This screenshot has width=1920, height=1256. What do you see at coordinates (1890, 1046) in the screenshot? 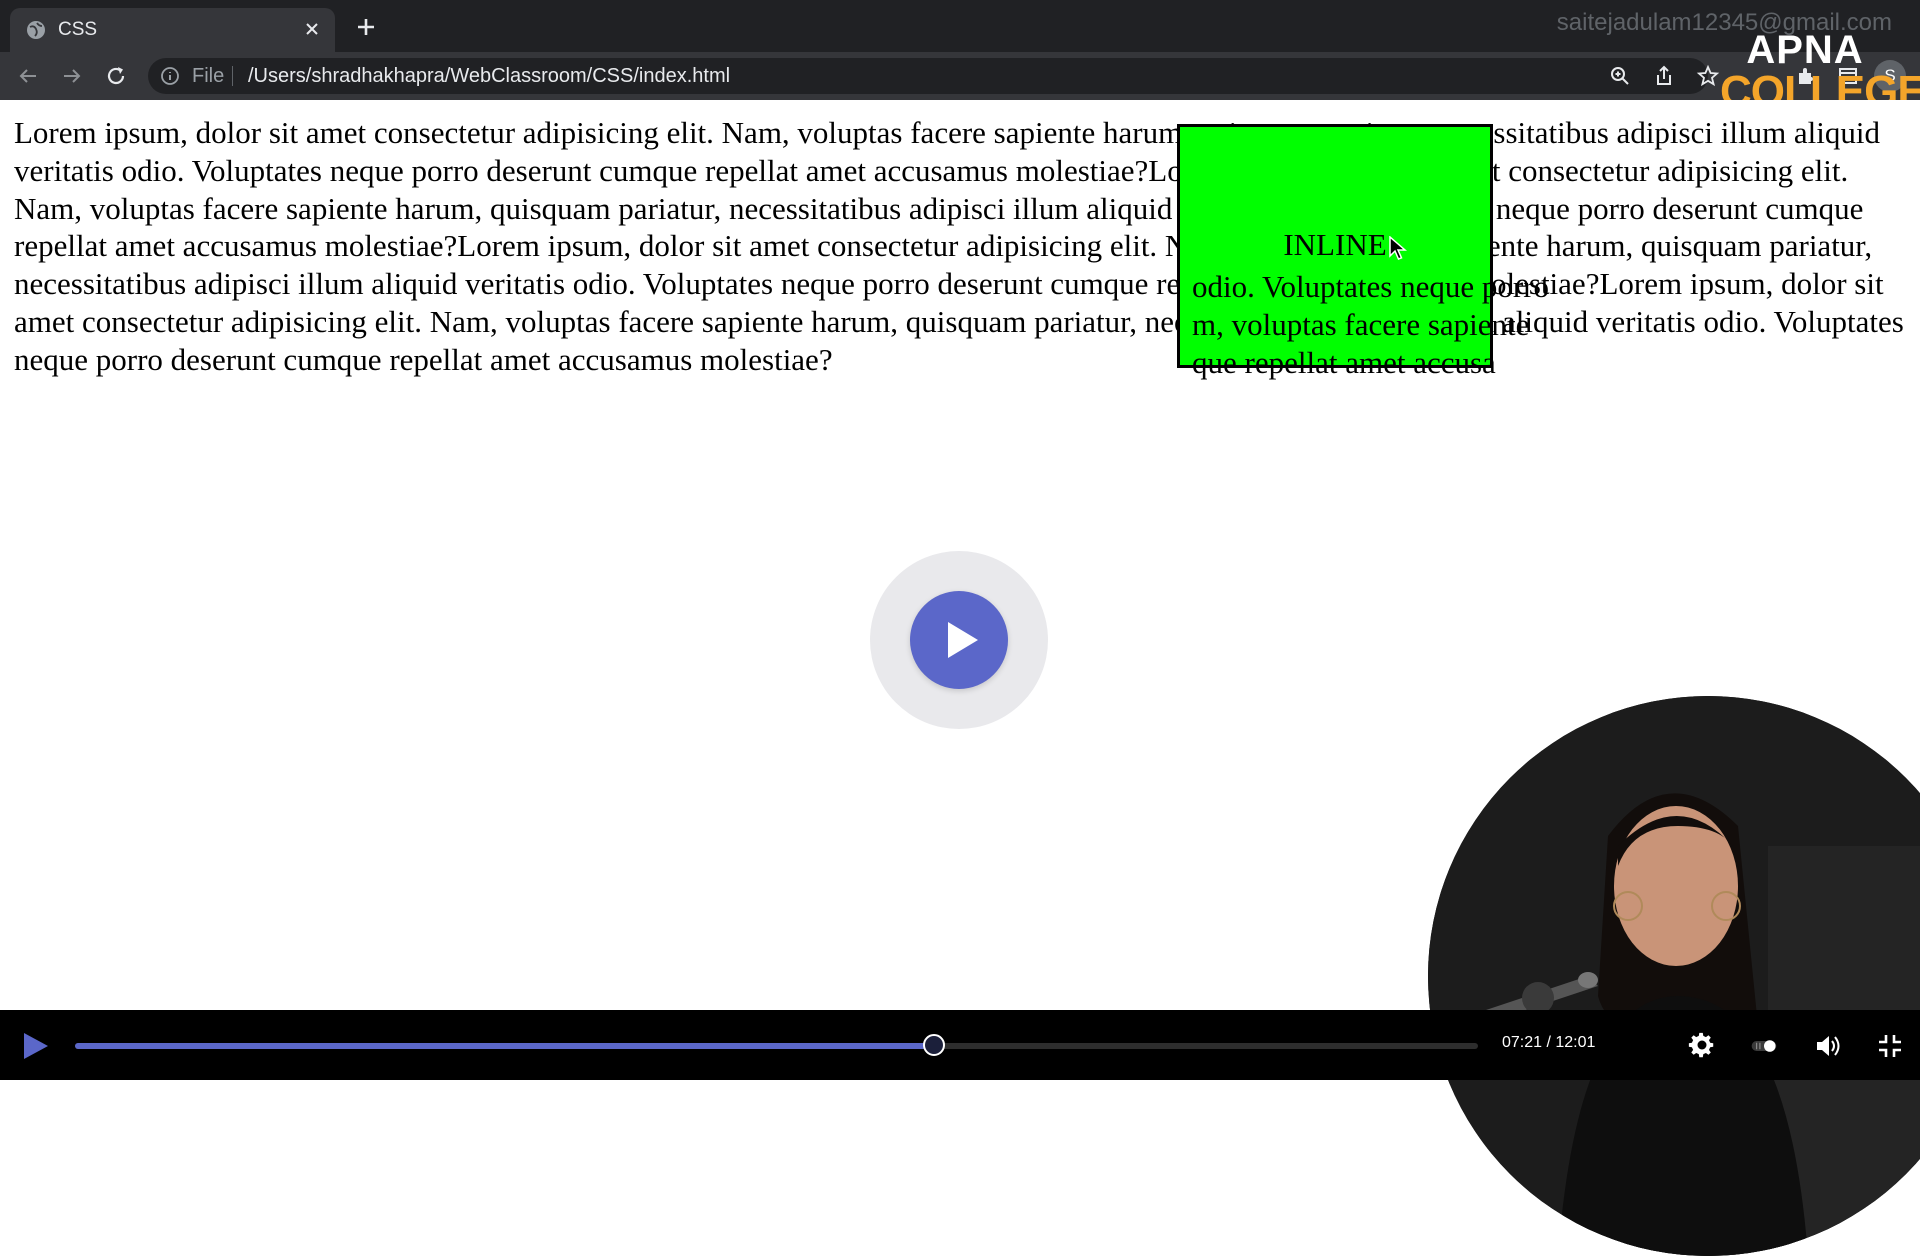
I see `exit-fullscreen-icon` at bounding box center [1890, 1046].